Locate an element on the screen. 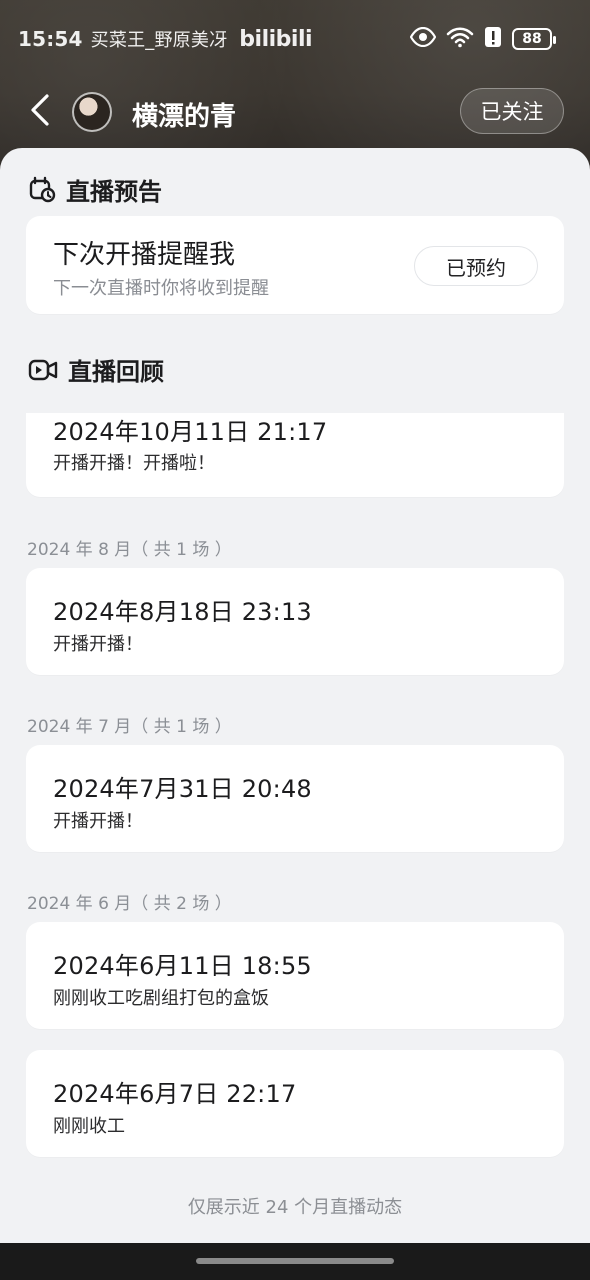  avatar is located at coordinates (92, 112).